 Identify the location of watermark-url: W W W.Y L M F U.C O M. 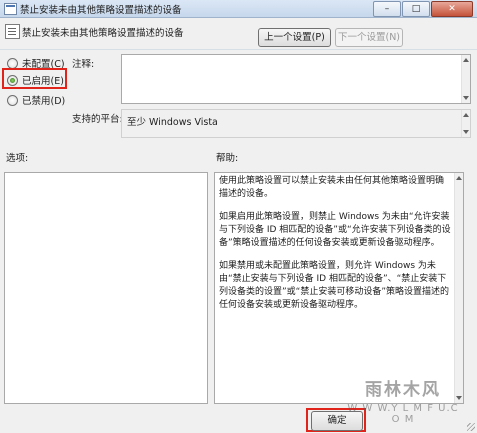
(403, 414).